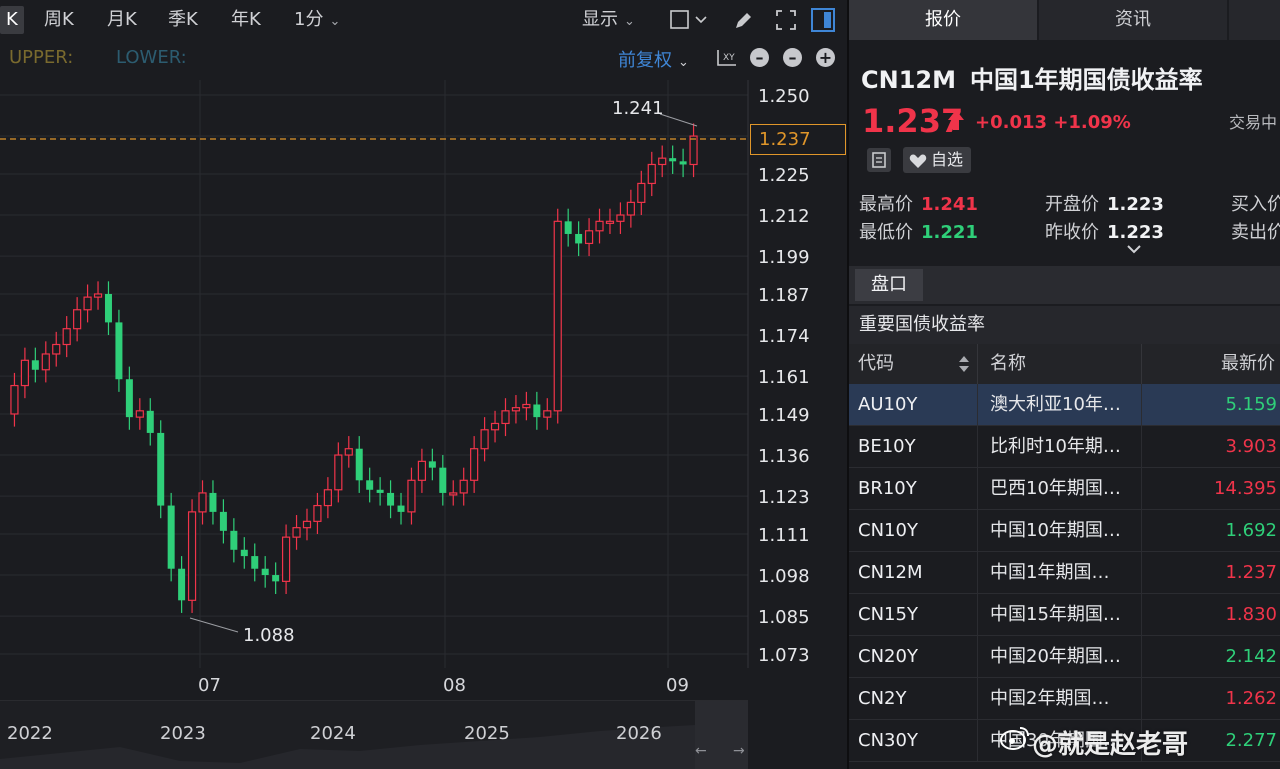  What do you see at coordinates (1251, 446) in the screenshot?
I see `row-price: 3.903` at bounding box center [1251, 446].